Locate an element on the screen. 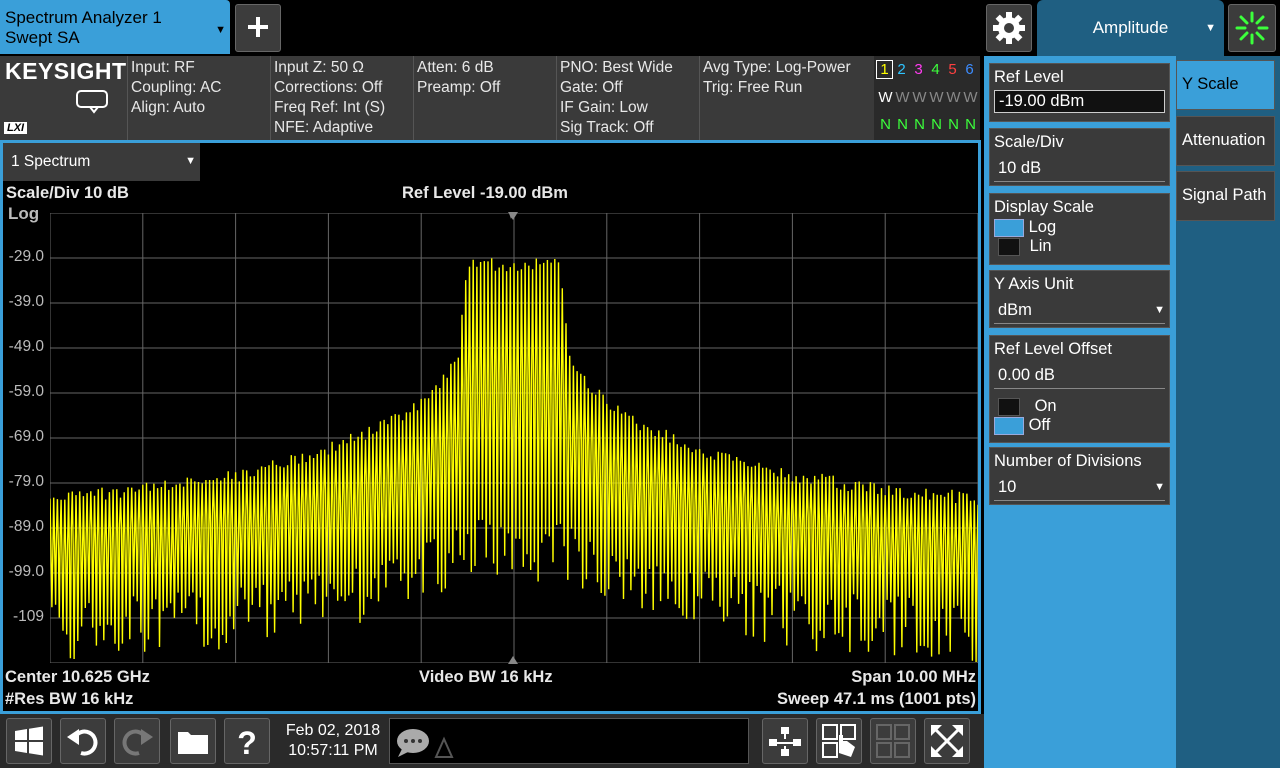  trace-numbers: 123456 is located at coordinates (927, 69).